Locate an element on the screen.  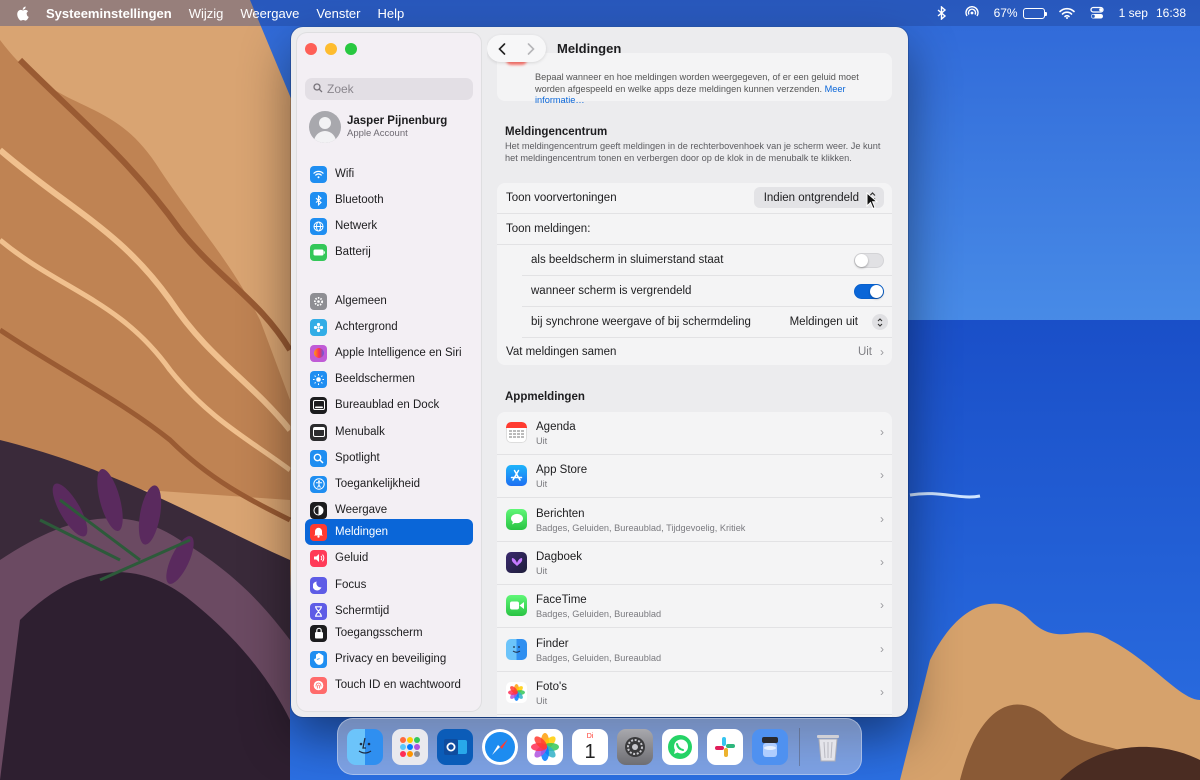
sidebar-item-geluid: Geluid is located at coordinates (389, 558).